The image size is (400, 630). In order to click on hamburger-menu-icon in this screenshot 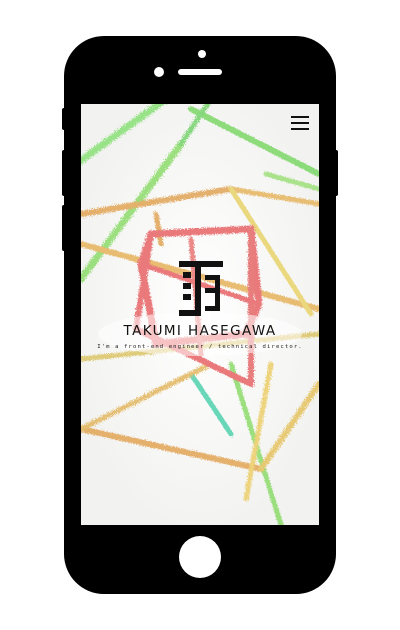, I will do `click(300, 123)`.